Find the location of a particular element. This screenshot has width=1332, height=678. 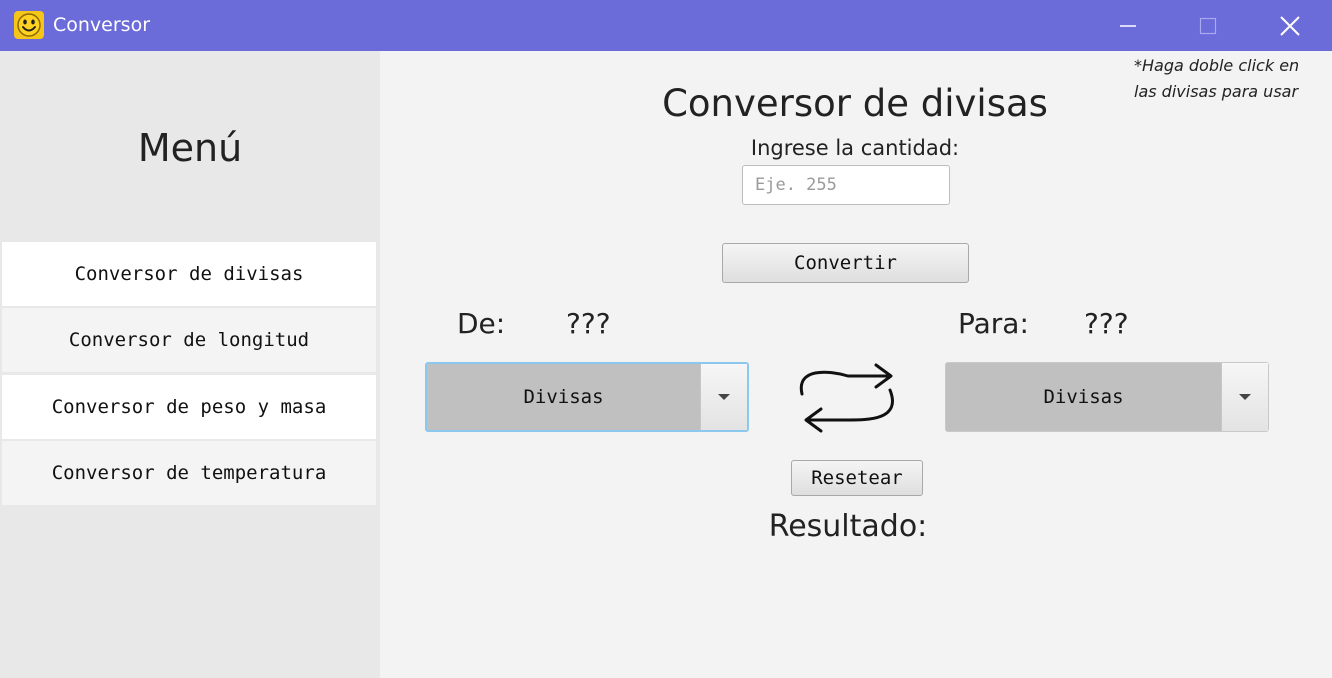

amount-input is located at coordinates (846, 185).